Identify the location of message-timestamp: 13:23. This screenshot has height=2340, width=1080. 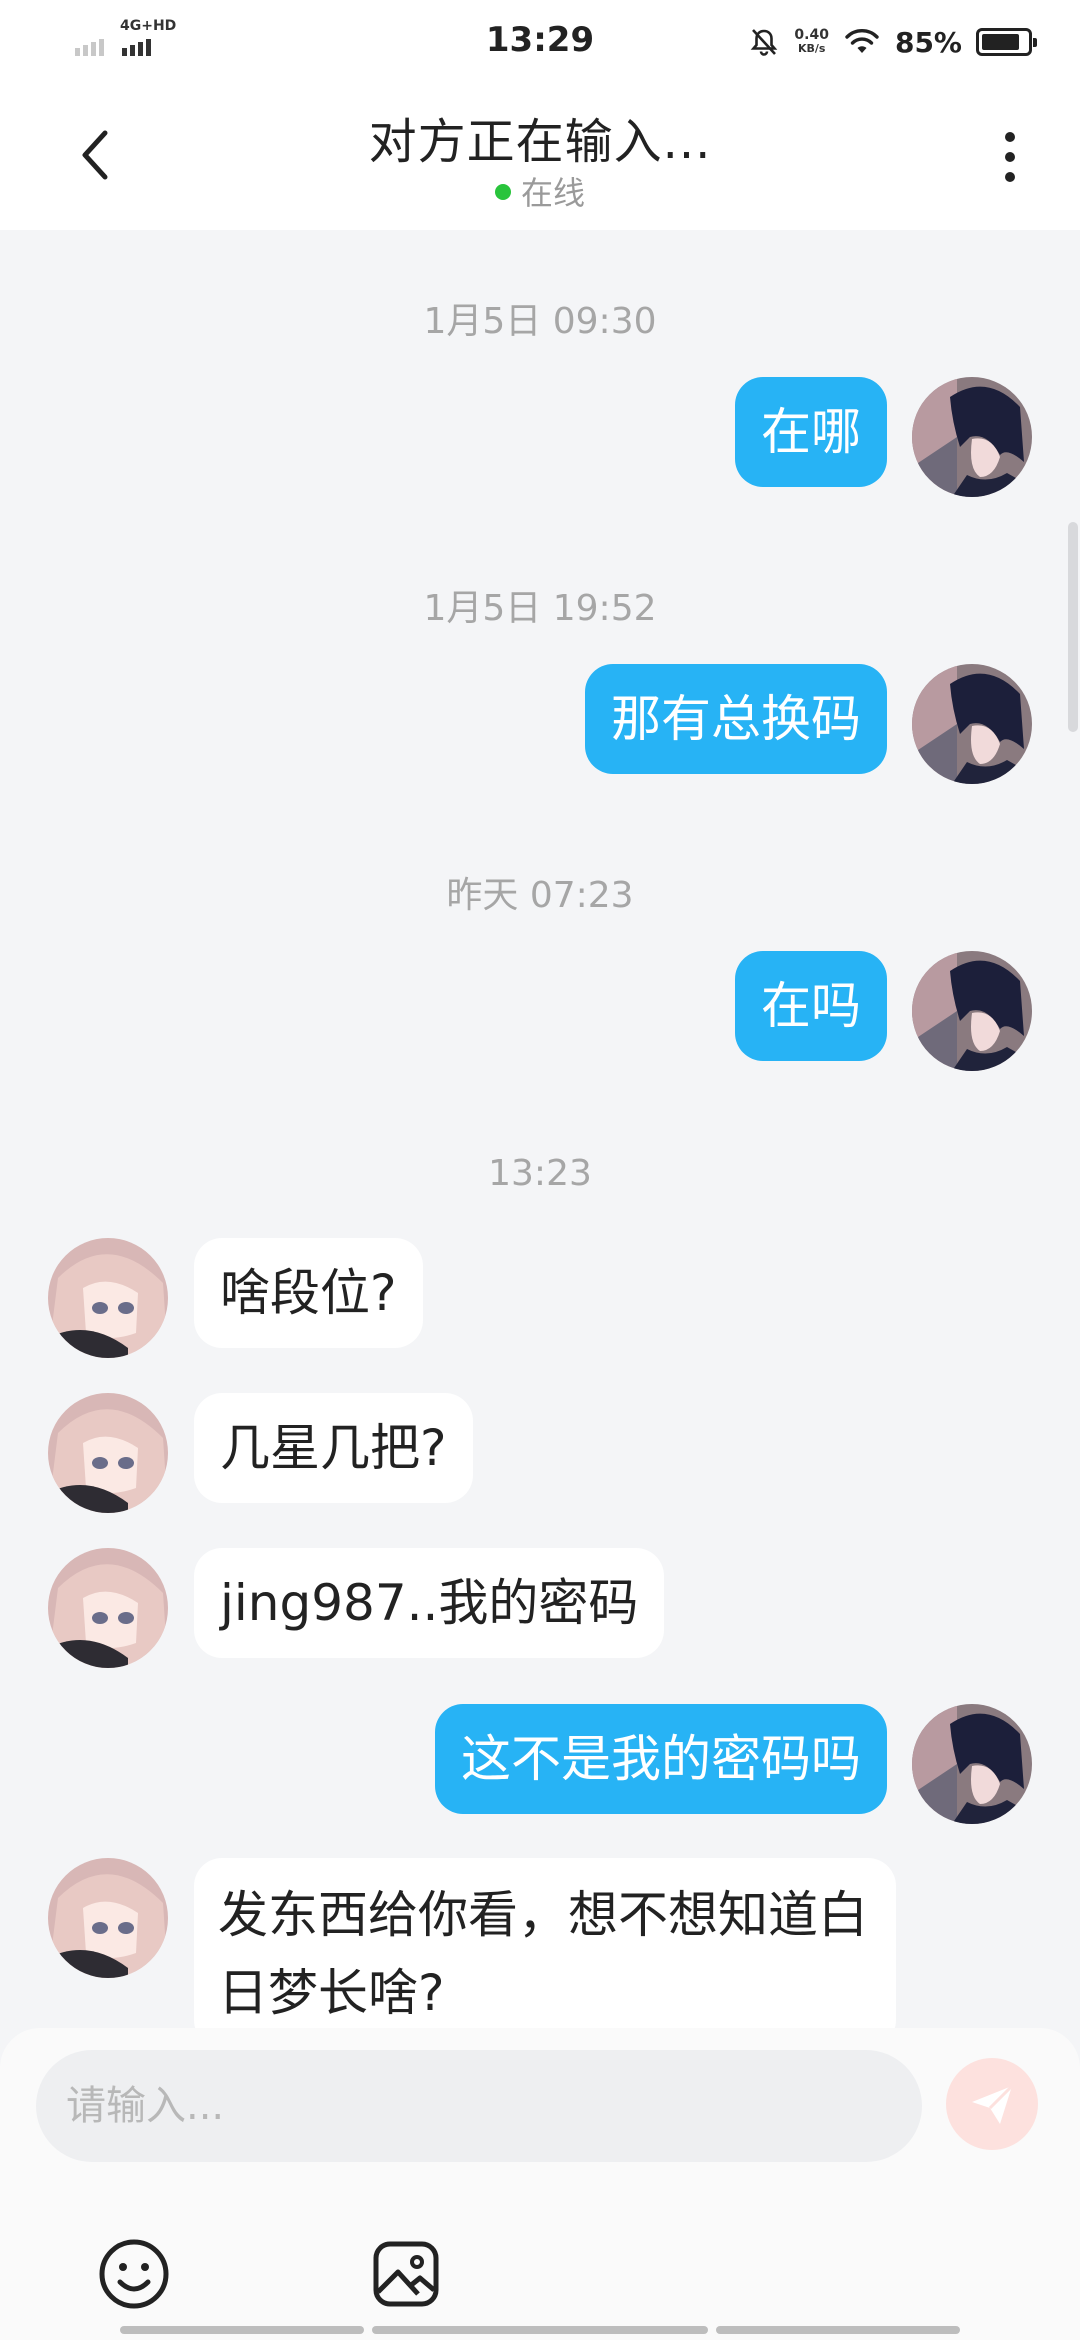
(540, 1173).